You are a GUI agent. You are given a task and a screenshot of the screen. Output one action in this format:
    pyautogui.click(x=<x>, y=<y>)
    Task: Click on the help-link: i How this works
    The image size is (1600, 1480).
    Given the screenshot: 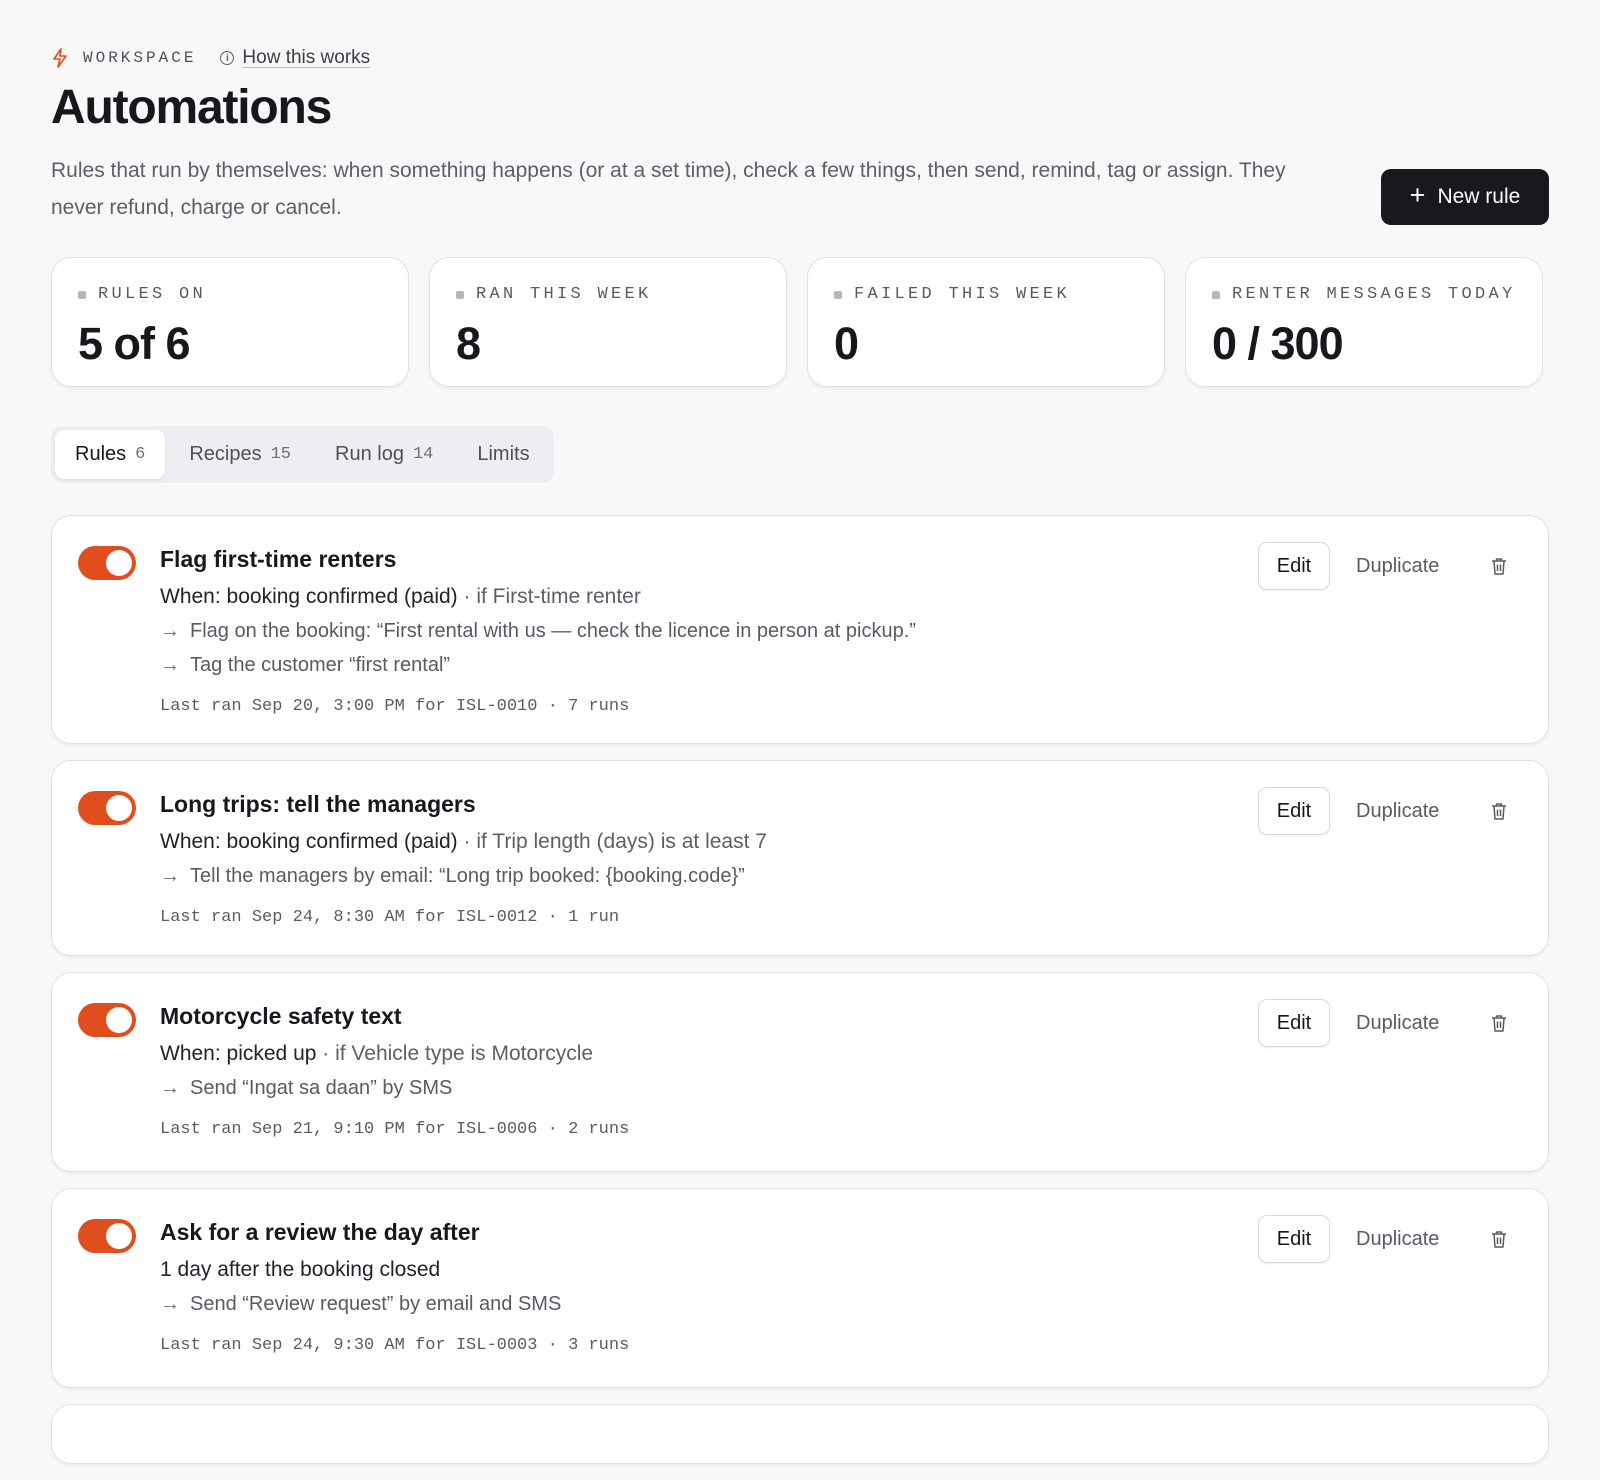 What is the action you would take?
    pyautogui.click(x=295, y=58)
    